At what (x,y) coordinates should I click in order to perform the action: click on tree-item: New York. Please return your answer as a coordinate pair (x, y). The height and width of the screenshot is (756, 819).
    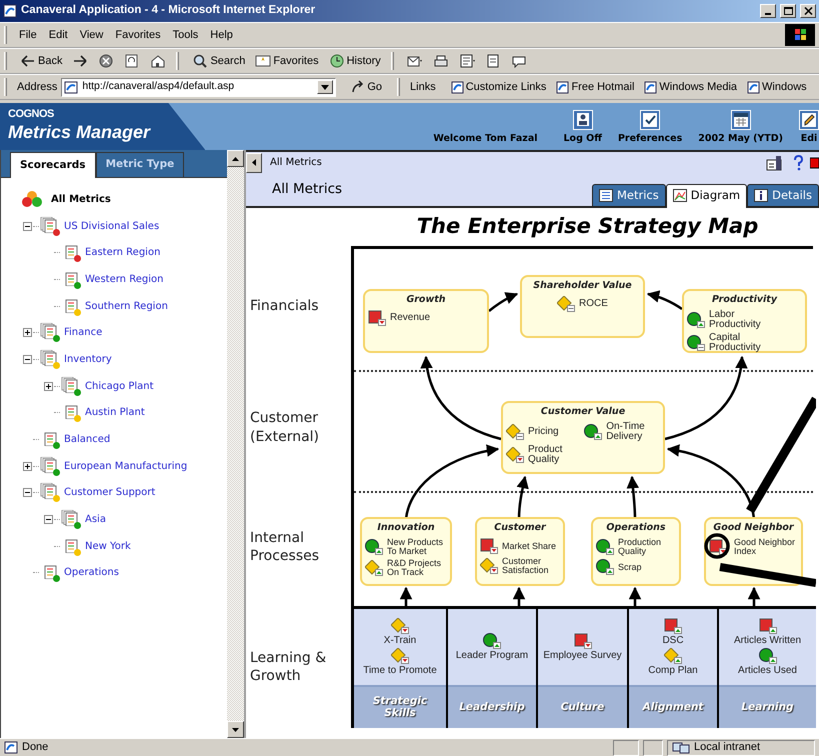
    Looking at the image, I should click on (108, 546).